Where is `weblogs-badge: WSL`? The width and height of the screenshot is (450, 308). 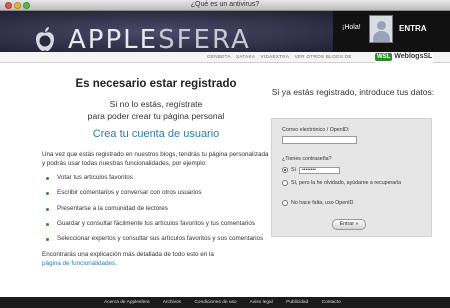 weblogs-badge: WSL is located at coordinates (384, 57).